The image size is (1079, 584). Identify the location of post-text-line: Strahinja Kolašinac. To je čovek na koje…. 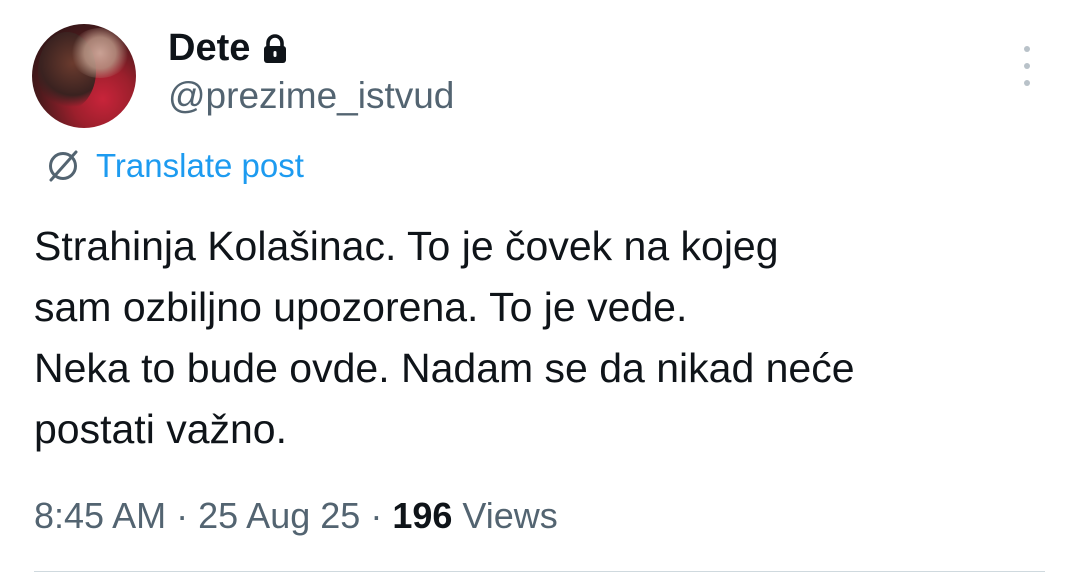
(406, 246).